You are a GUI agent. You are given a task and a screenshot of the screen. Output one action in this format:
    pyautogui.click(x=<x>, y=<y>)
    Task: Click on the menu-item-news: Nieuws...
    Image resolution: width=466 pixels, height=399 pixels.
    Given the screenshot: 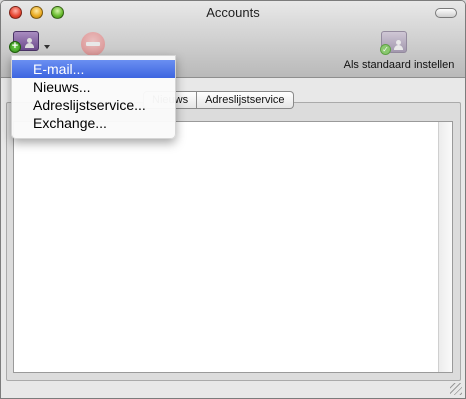 What is the action you would take?
    pyautogui.click(x=93, y=87)
    